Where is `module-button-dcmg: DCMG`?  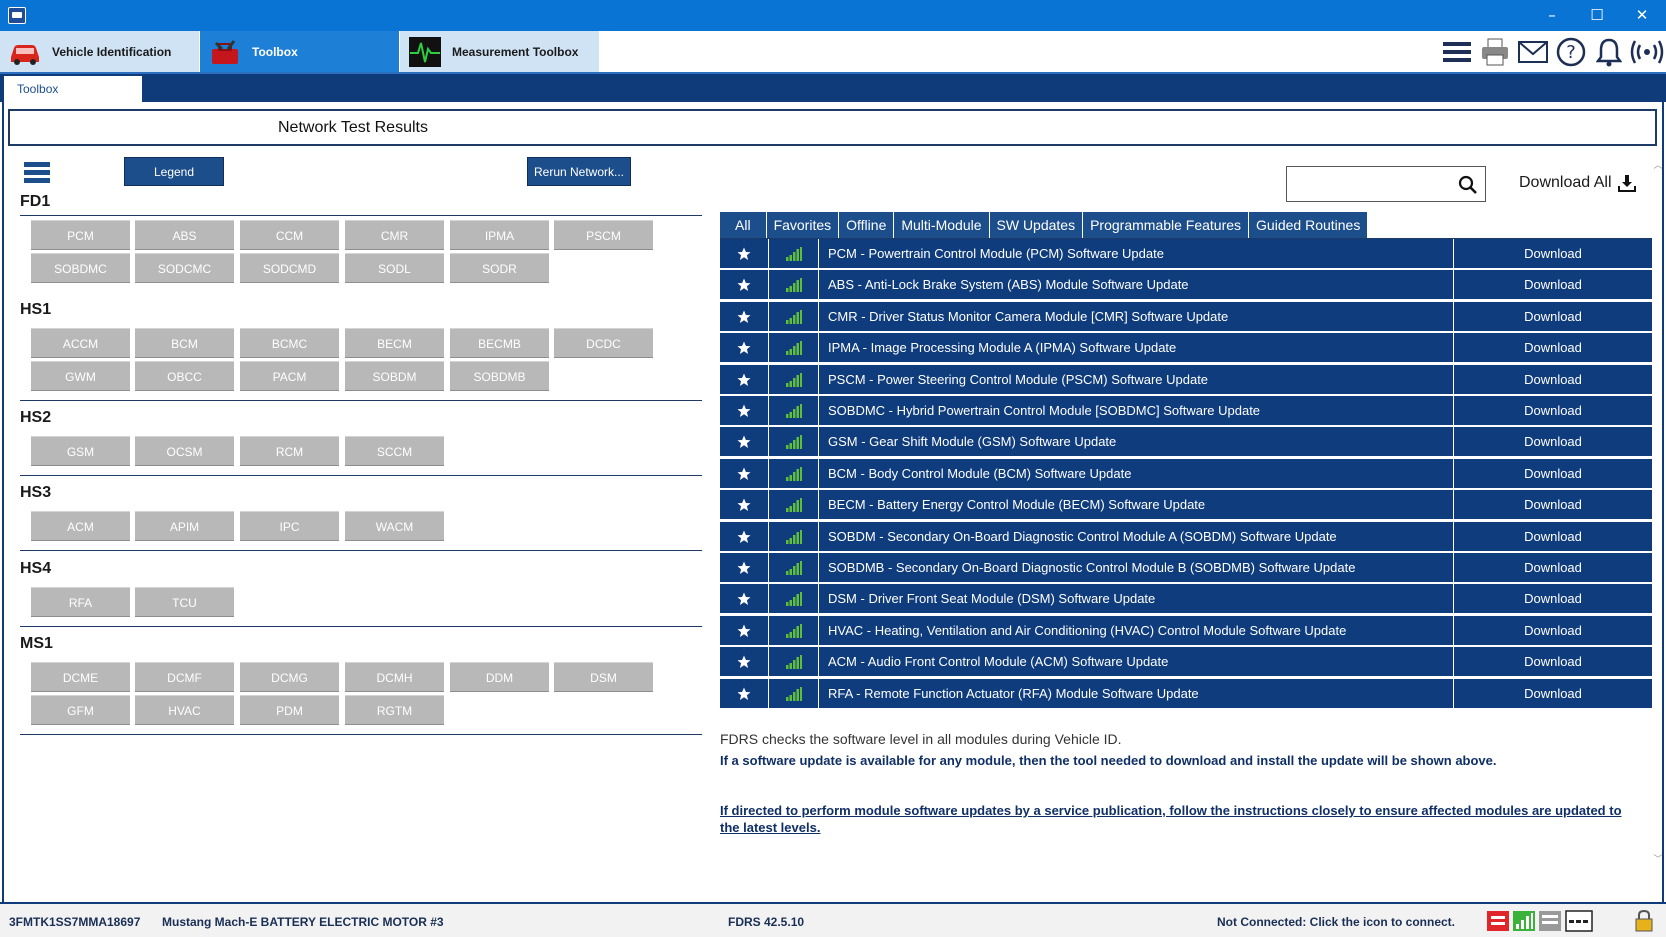
module-button-dcmg: DCMG is located at coordinates (289, 677).